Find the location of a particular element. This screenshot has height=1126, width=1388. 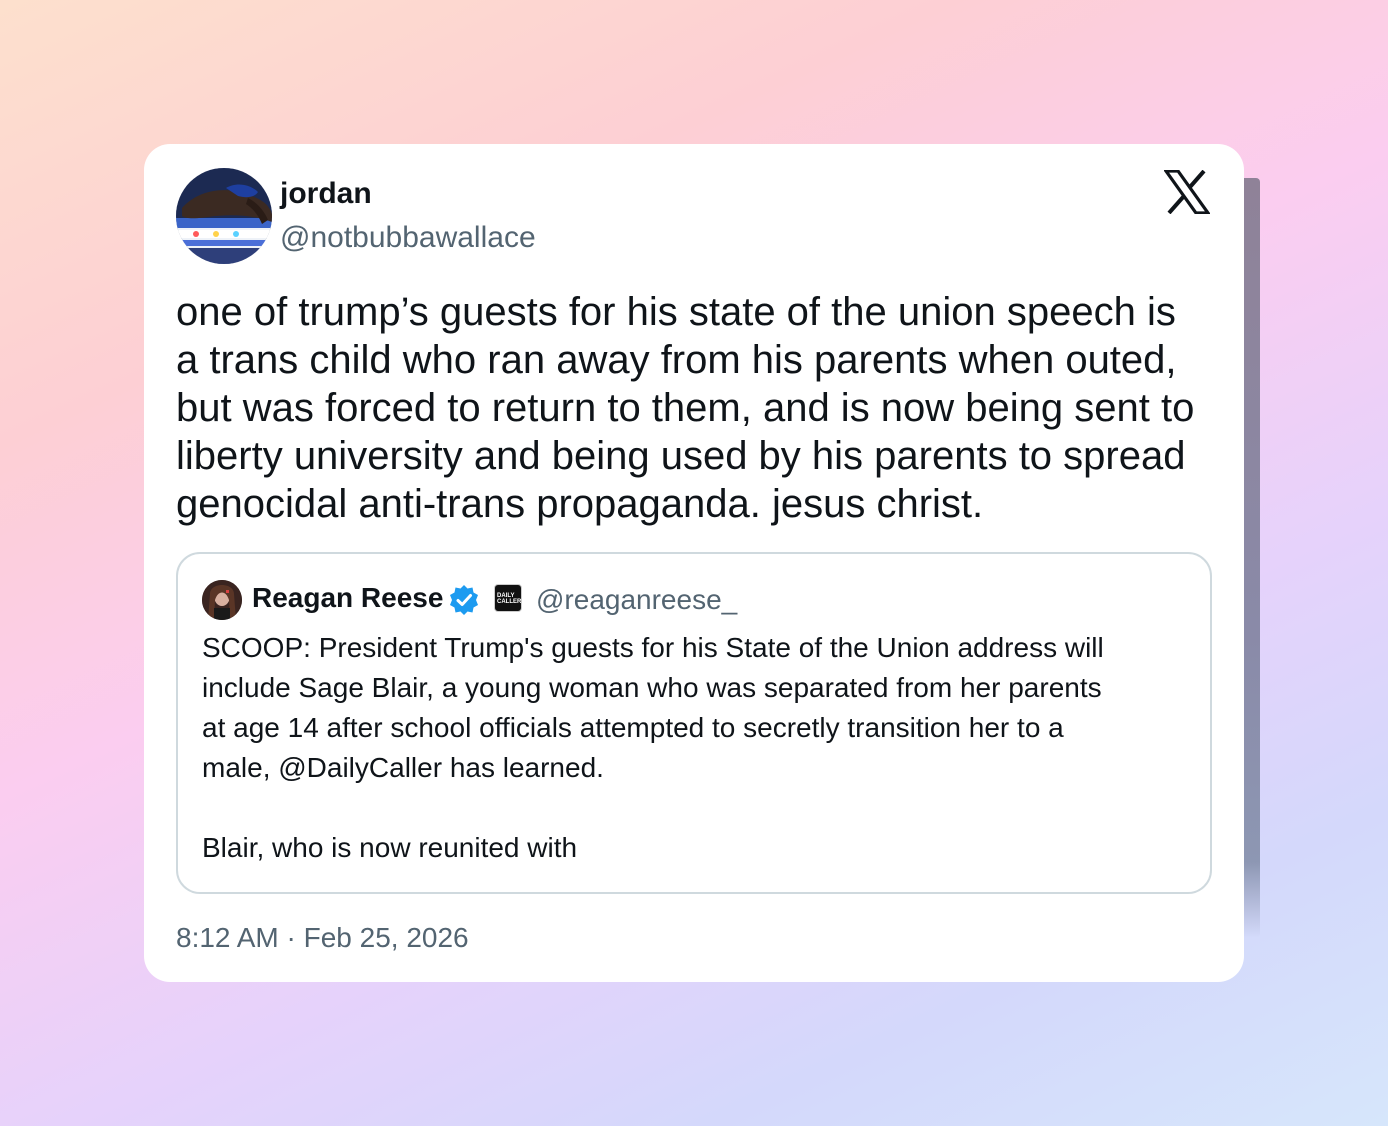

affiliation-badge-icon: DAILY CALLER is located at coordinates (508, 598).